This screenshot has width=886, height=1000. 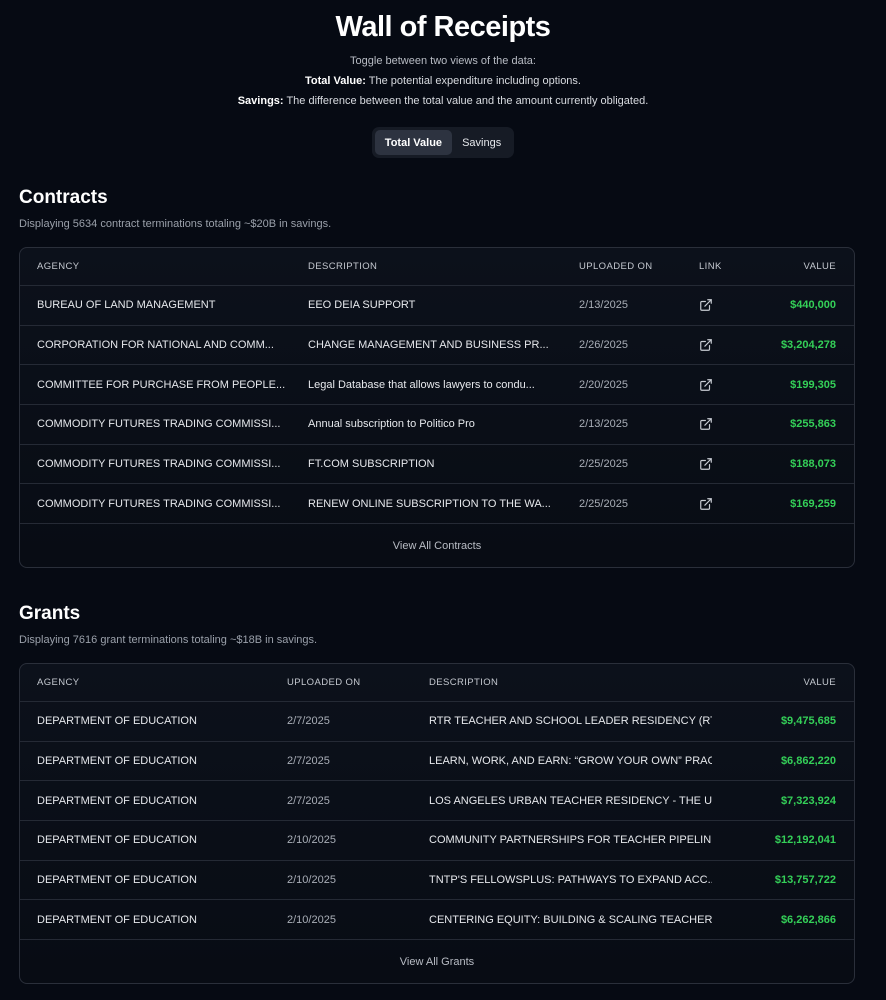 I want to click on value-cell: $255,863, so click(x=813, y=424).